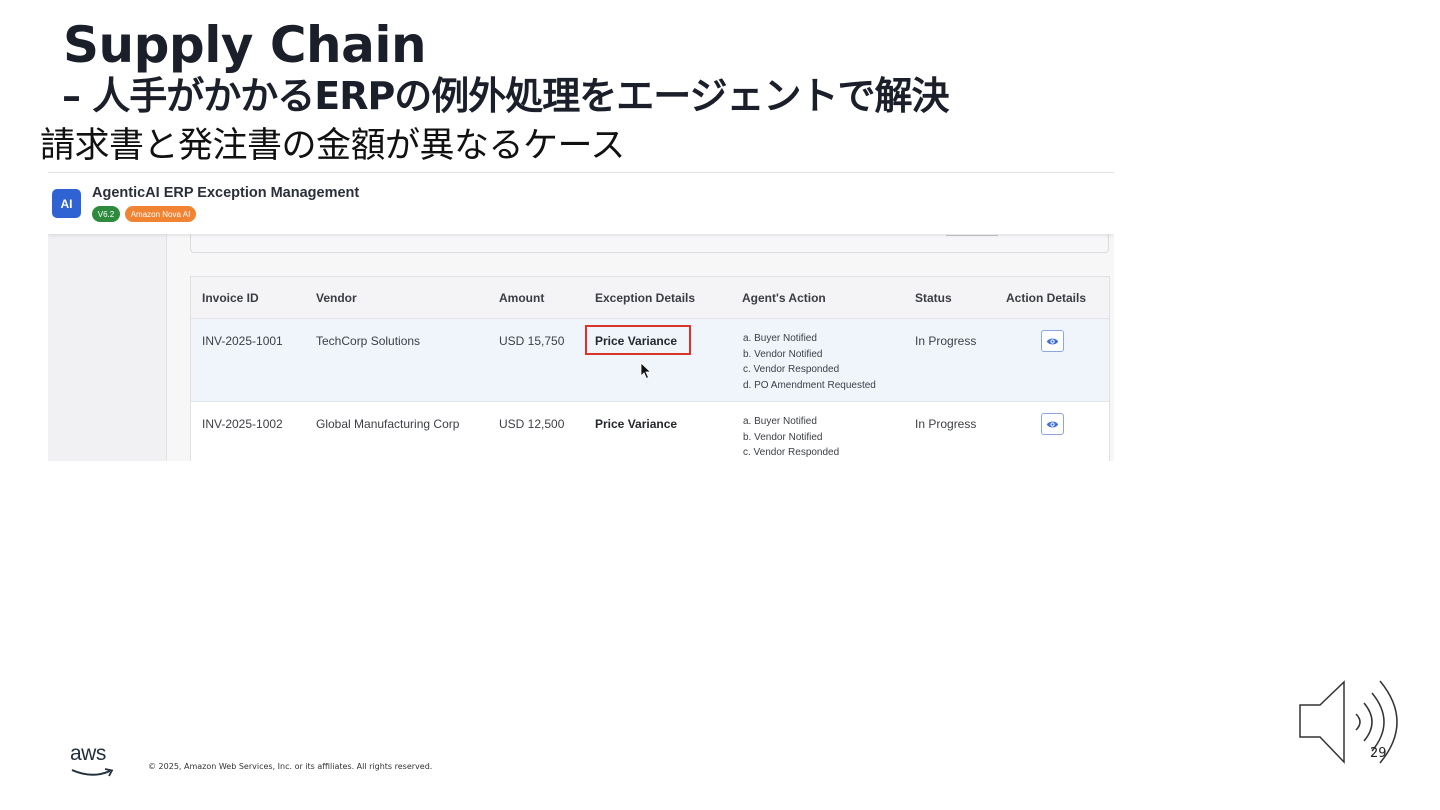 The image size is (1440, 810). What do you see at coordinates (88, 753) in the screenshot?
I see `aws-logo-text: aws` at bounding box center [88, 753].